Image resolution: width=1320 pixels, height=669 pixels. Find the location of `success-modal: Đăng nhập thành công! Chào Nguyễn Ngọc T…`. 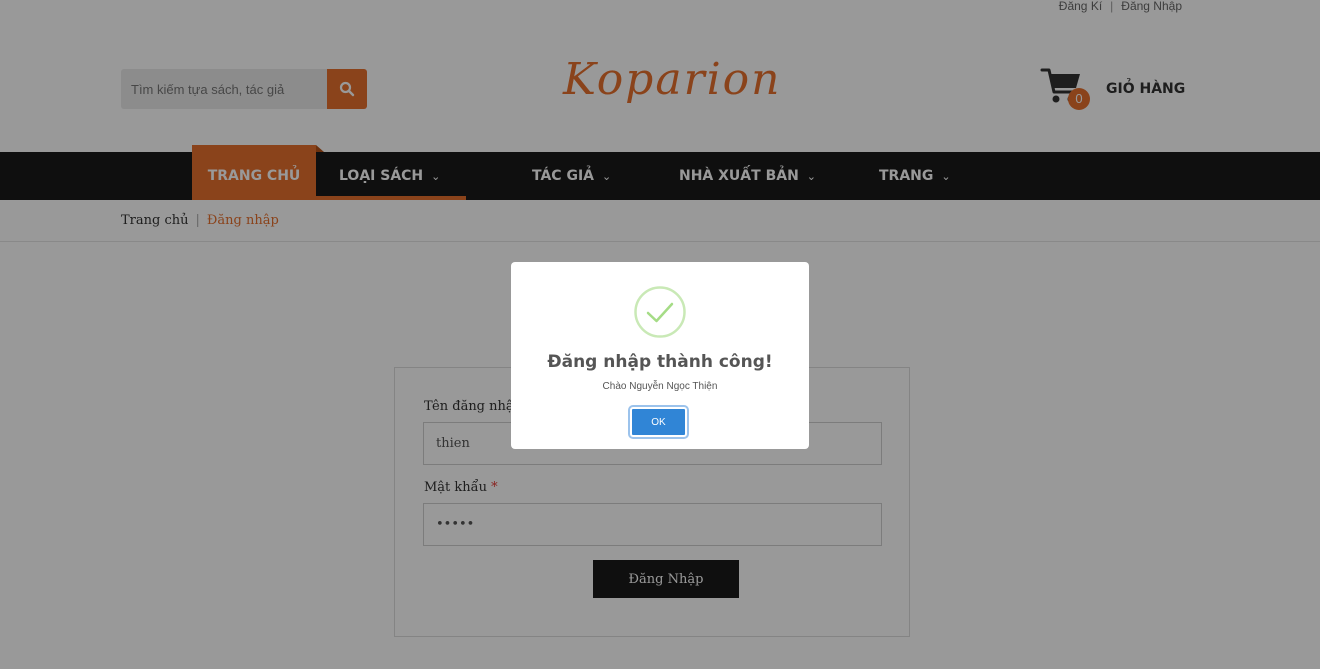

success-modal: Đăng nhập thành công! Chào Nguyễn Ngọc T… is located at coordinates (660, 355).